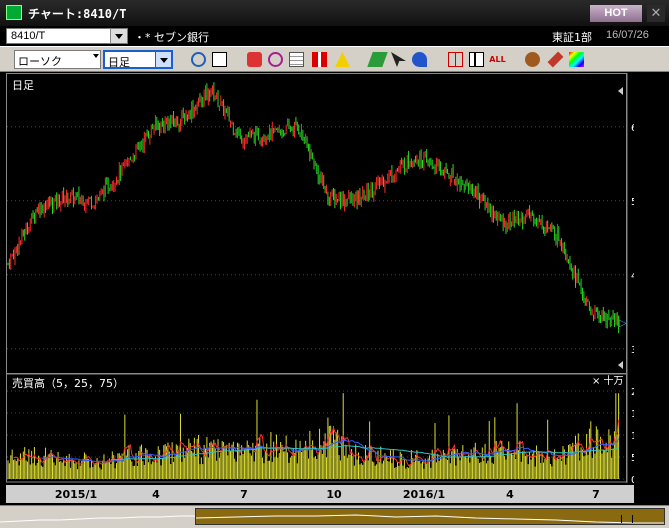 This screenshot has height=528, width=669. I want to click on marker-icon, so click(254, 59).